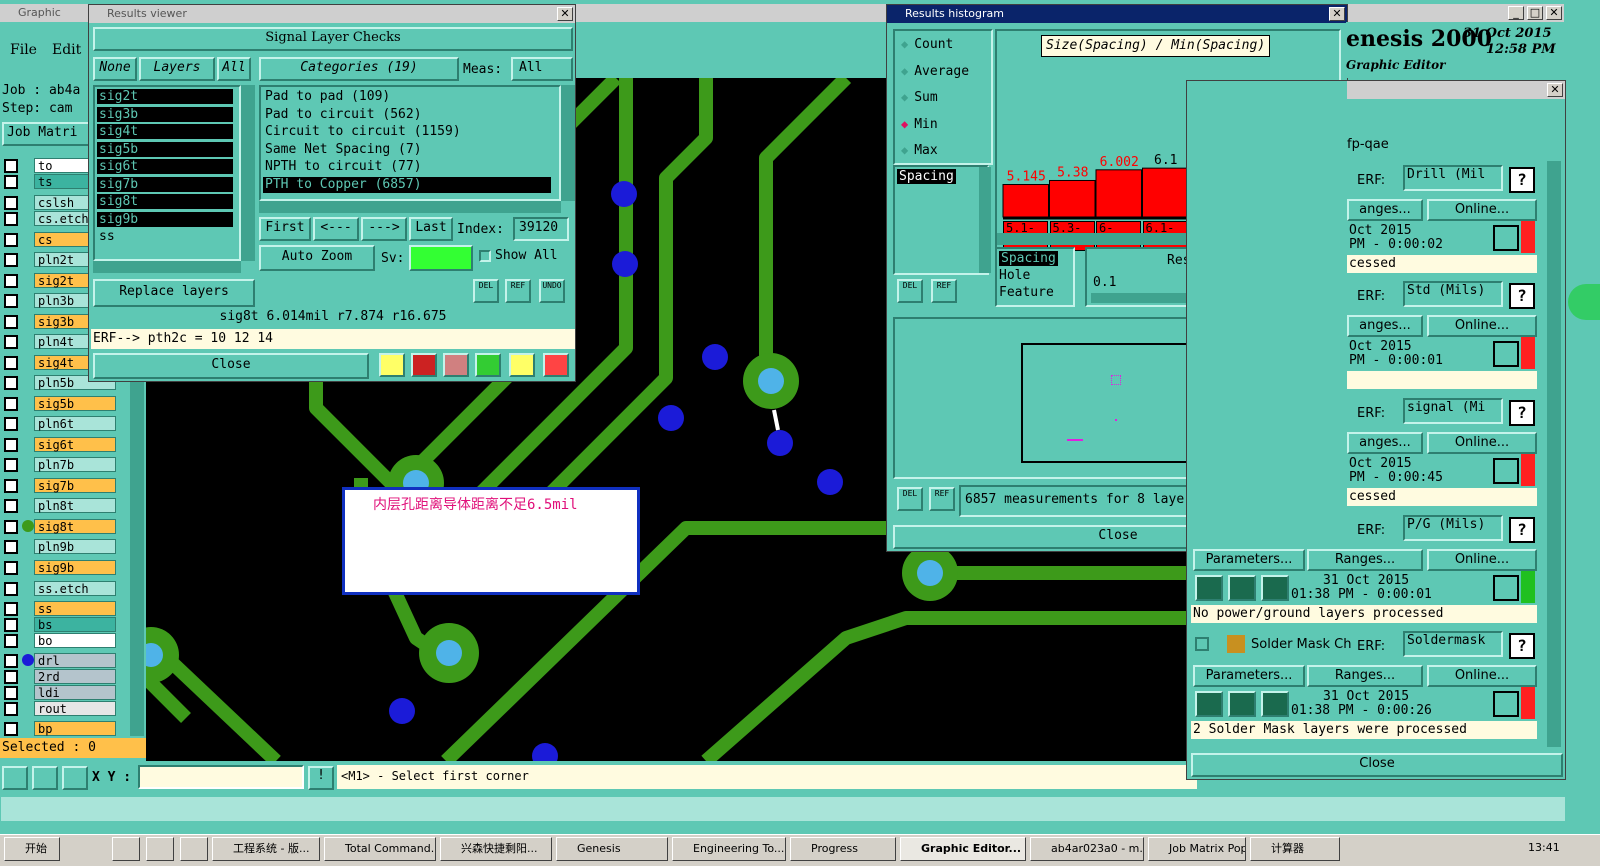 Image resolution: width=1600 pixels, height=866 pixels. What do you see at coordinates (1516, 13) in the screenshot?
I see `minimize-icon: _` at bounding box center [1516, 13].